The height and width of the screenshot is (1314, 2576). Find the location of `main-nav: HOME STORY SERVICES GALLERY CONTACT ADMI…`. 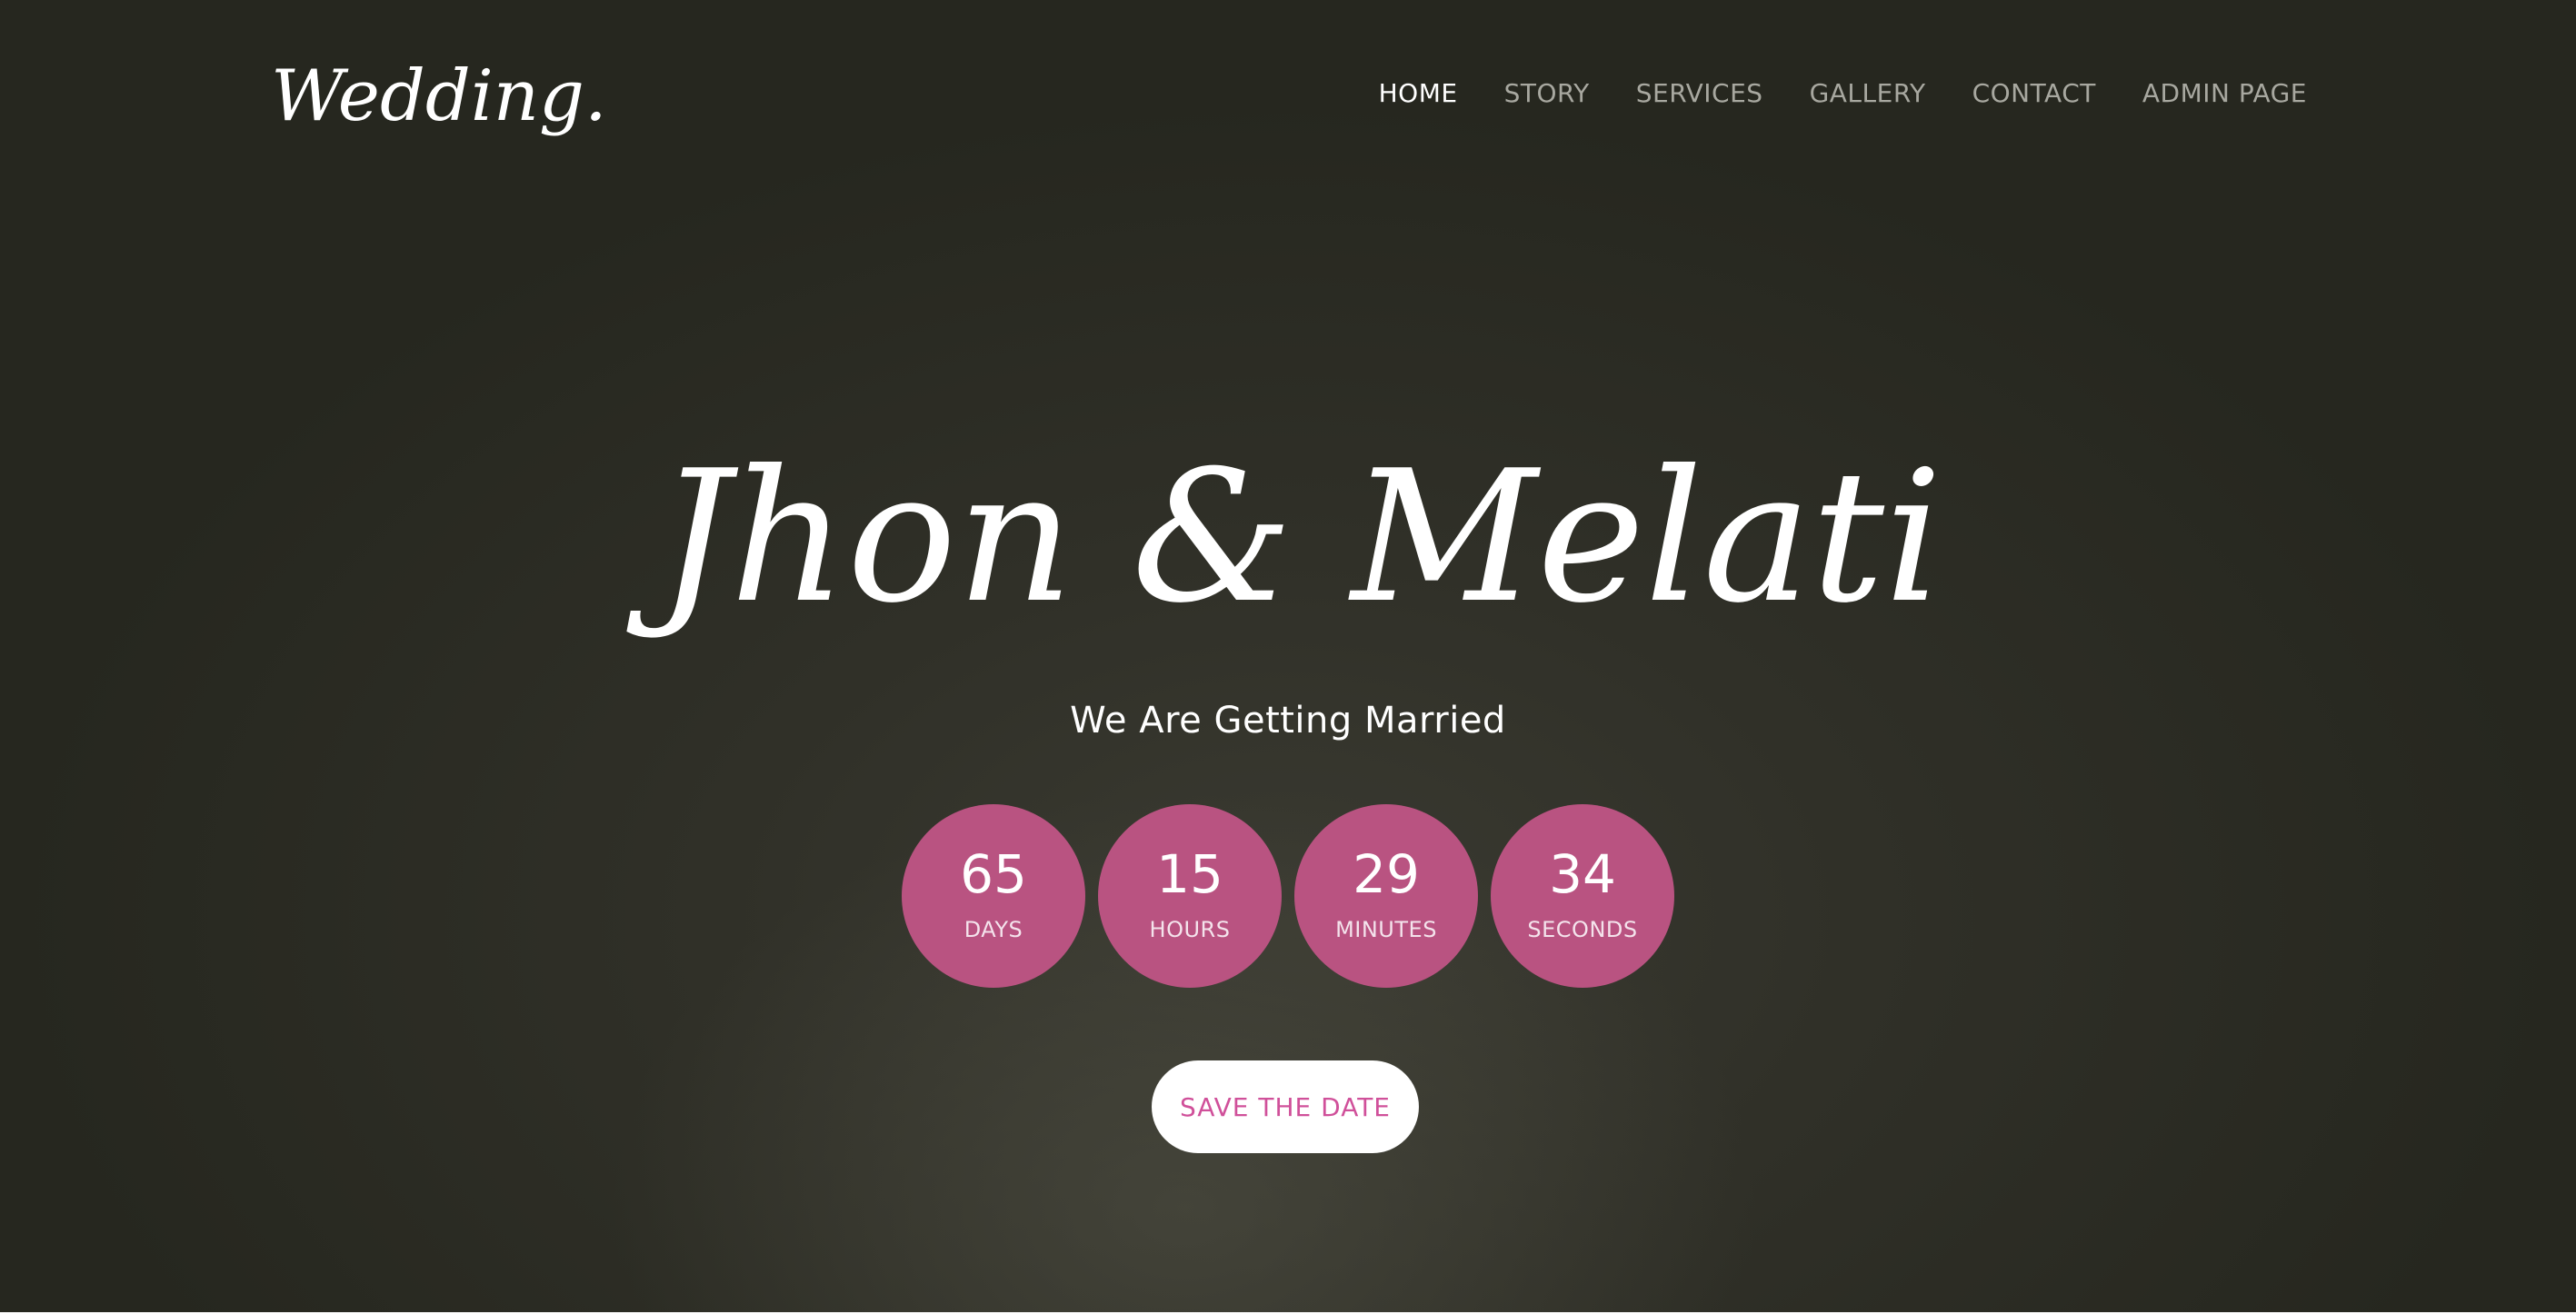

main-nav: HOME STORY SERVICES GALLERY CONTACT ADMI… is located at coordinates (1843, 94).